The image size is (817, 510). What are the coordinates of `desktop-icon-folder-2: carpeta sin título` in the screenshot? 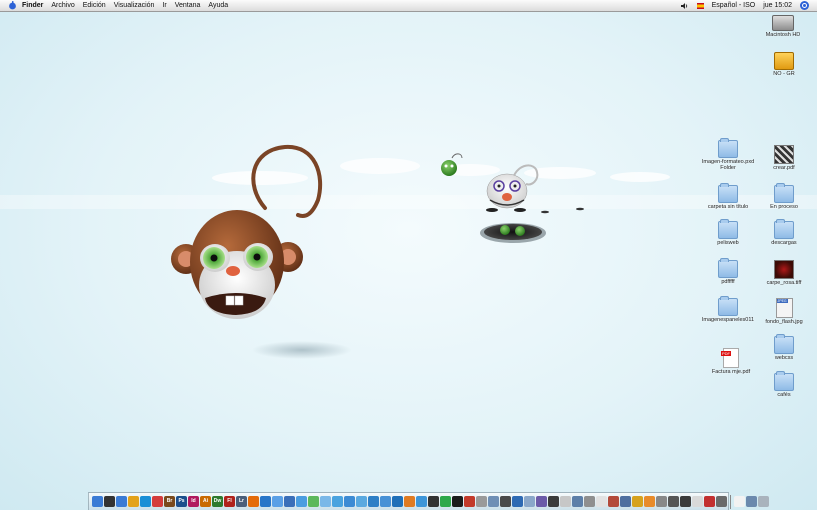 It's located at (728, 196).